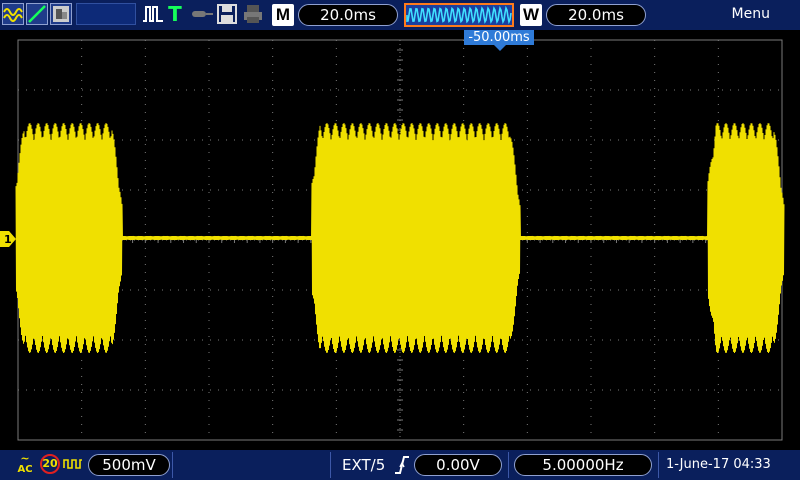  I want to click on rising-edge-icon, so click(402, 465).